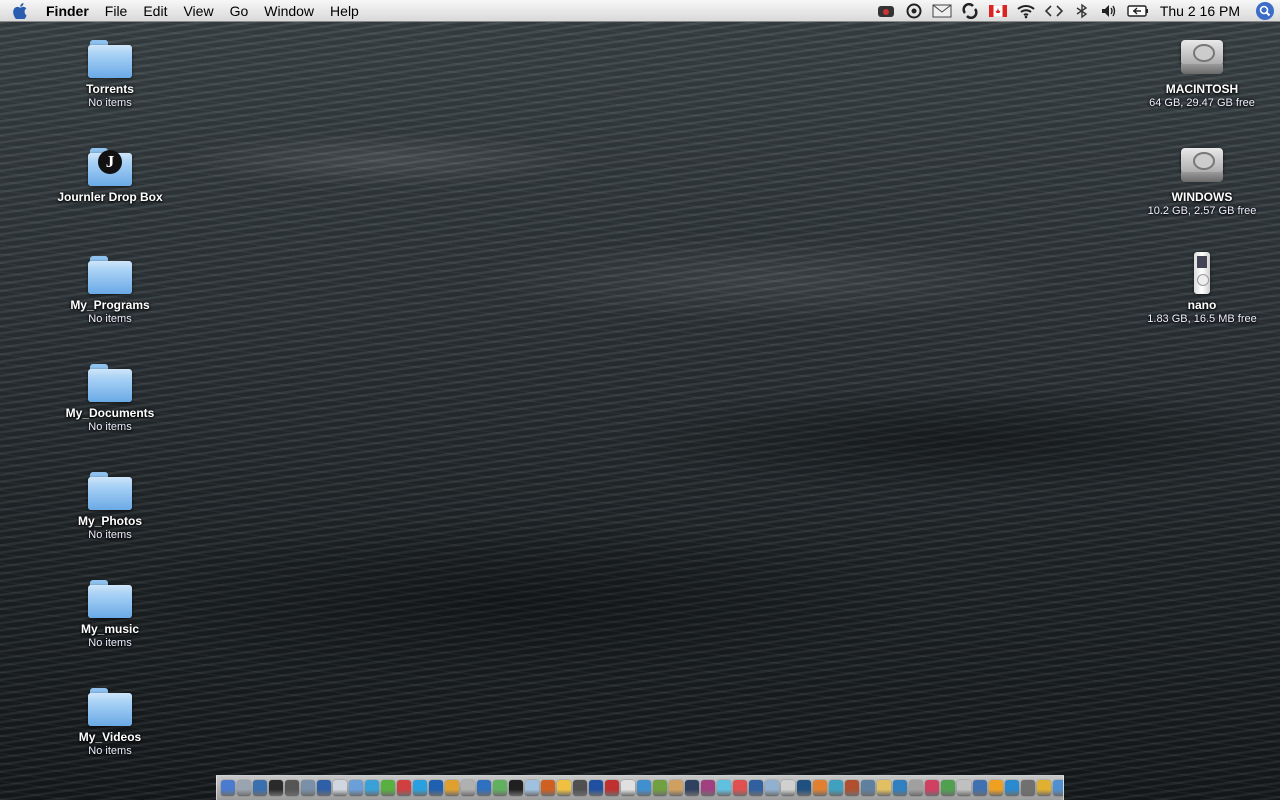 The width and height of the screenshot is (1280, 800). I want to click on bluetooth-icon, so click(1082, 11).